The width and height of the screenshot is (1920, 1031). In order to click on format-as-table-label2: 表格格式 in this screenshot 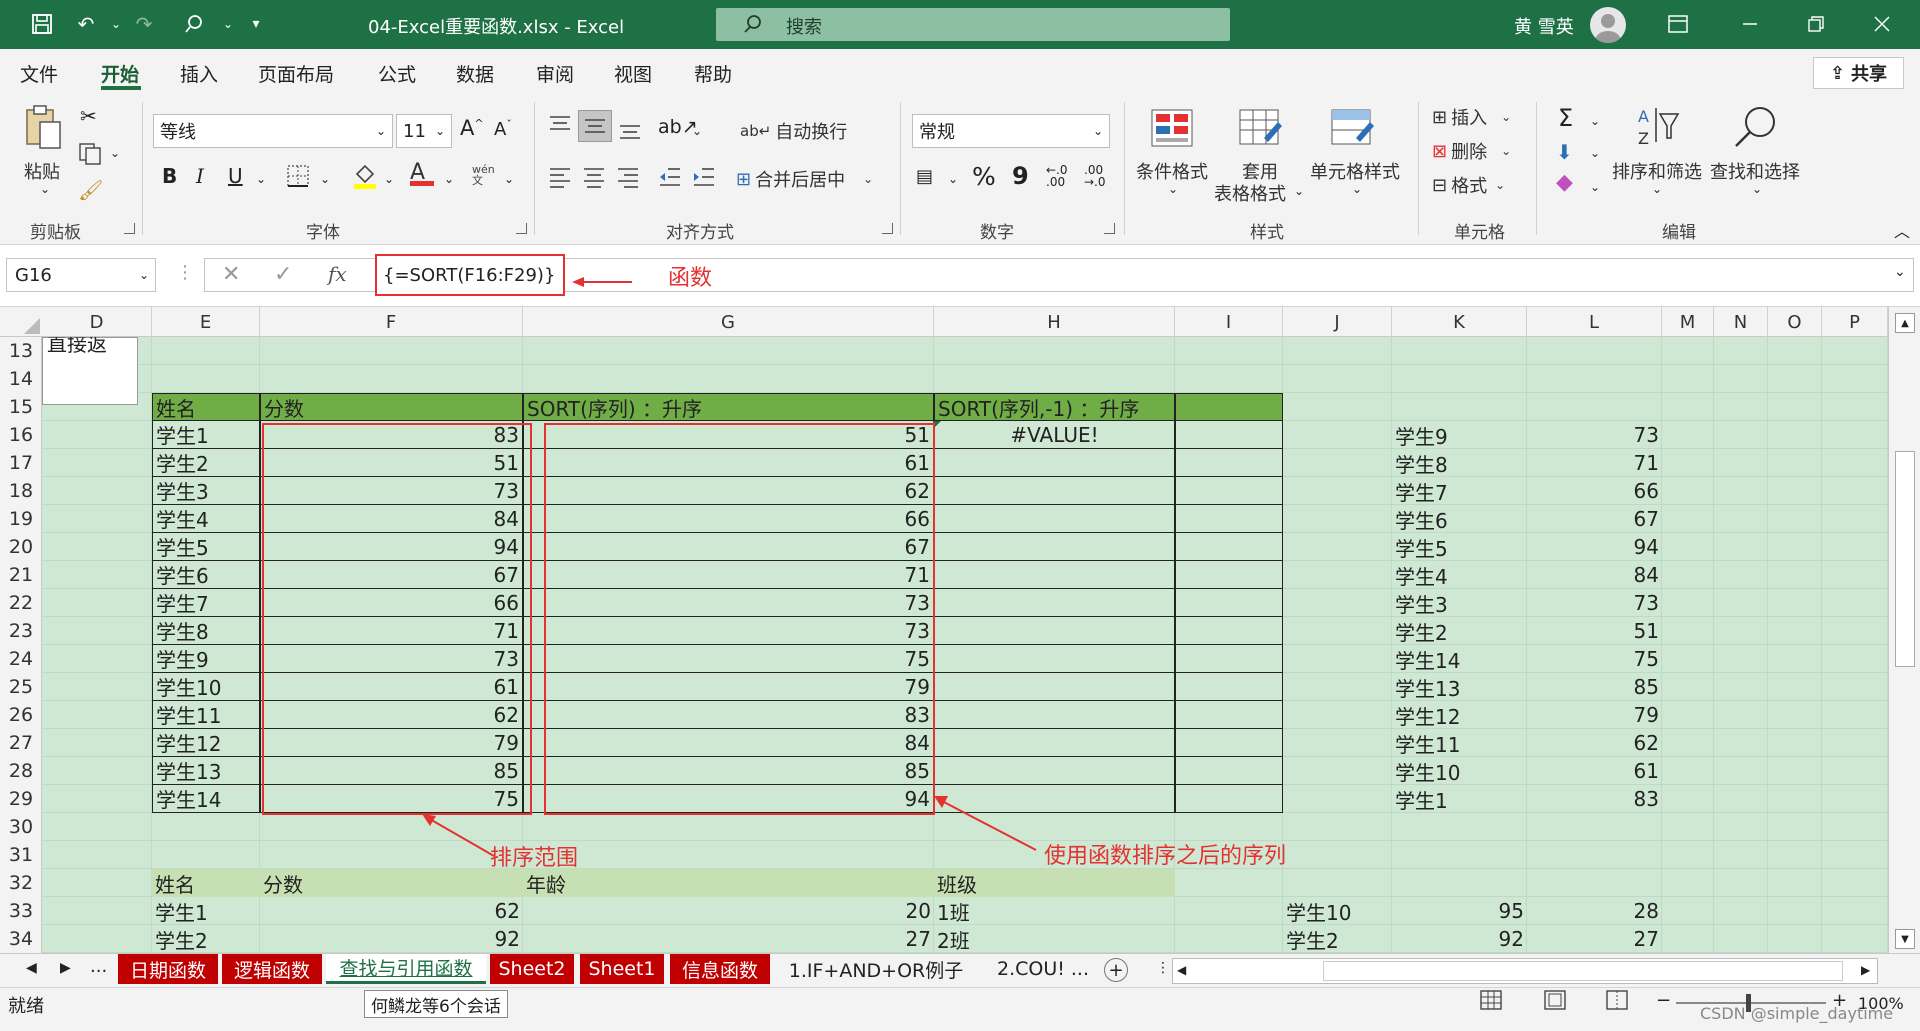, I will do `click(1250, 193)`.